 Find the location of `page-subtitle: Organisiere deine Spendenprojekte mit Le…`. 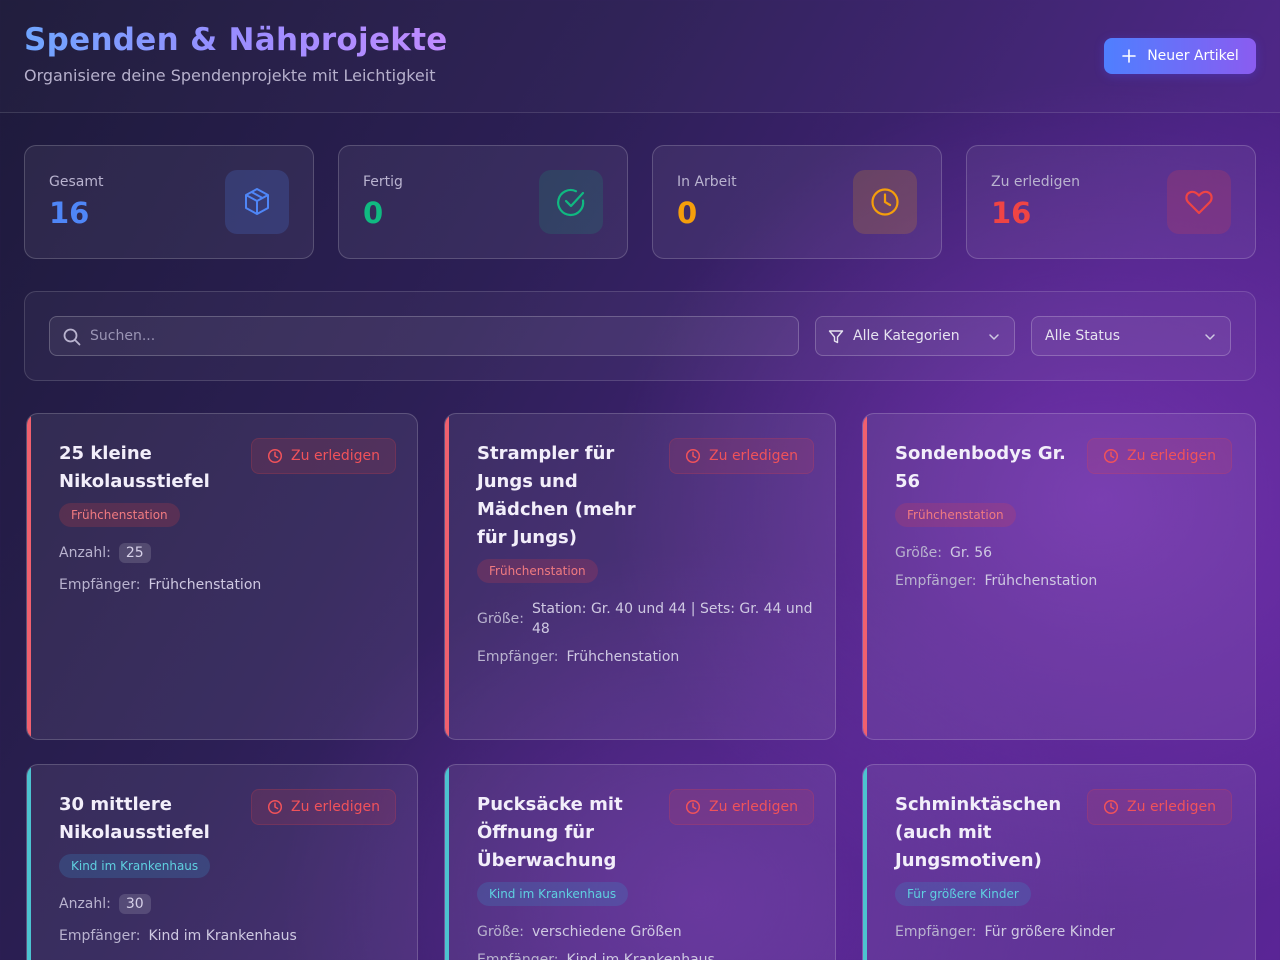

page-subtitle: Organisiere deine Spendenprojekte mit Le… is located at coordinates (230, 75).